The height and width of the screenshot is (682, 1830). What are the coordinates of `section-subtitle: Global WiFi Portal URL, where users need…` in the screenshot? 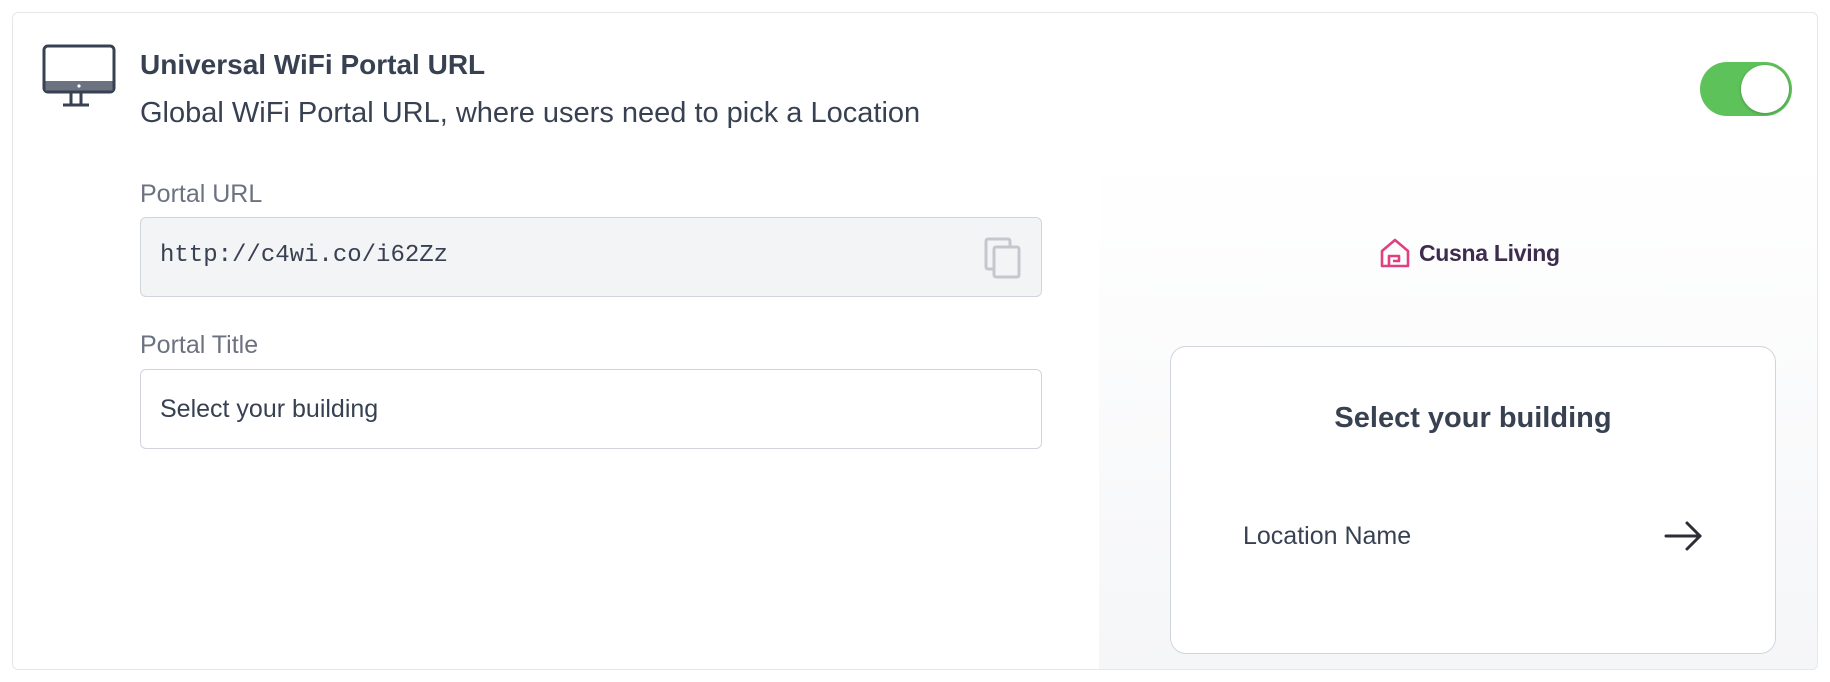 It's located at (530, 113).